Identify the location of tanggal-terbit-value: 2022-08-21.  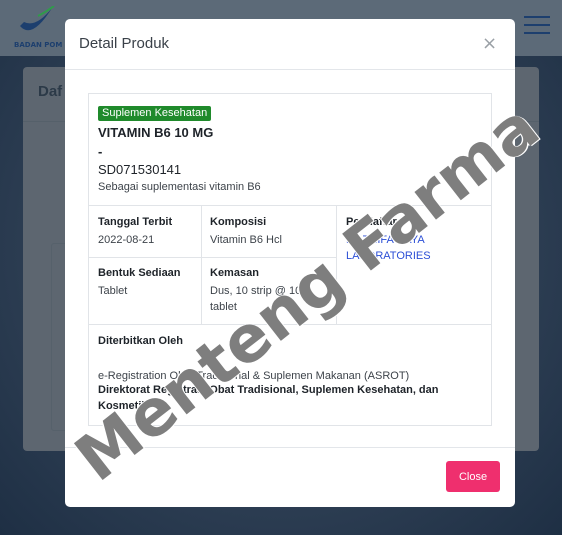
(126, 240).